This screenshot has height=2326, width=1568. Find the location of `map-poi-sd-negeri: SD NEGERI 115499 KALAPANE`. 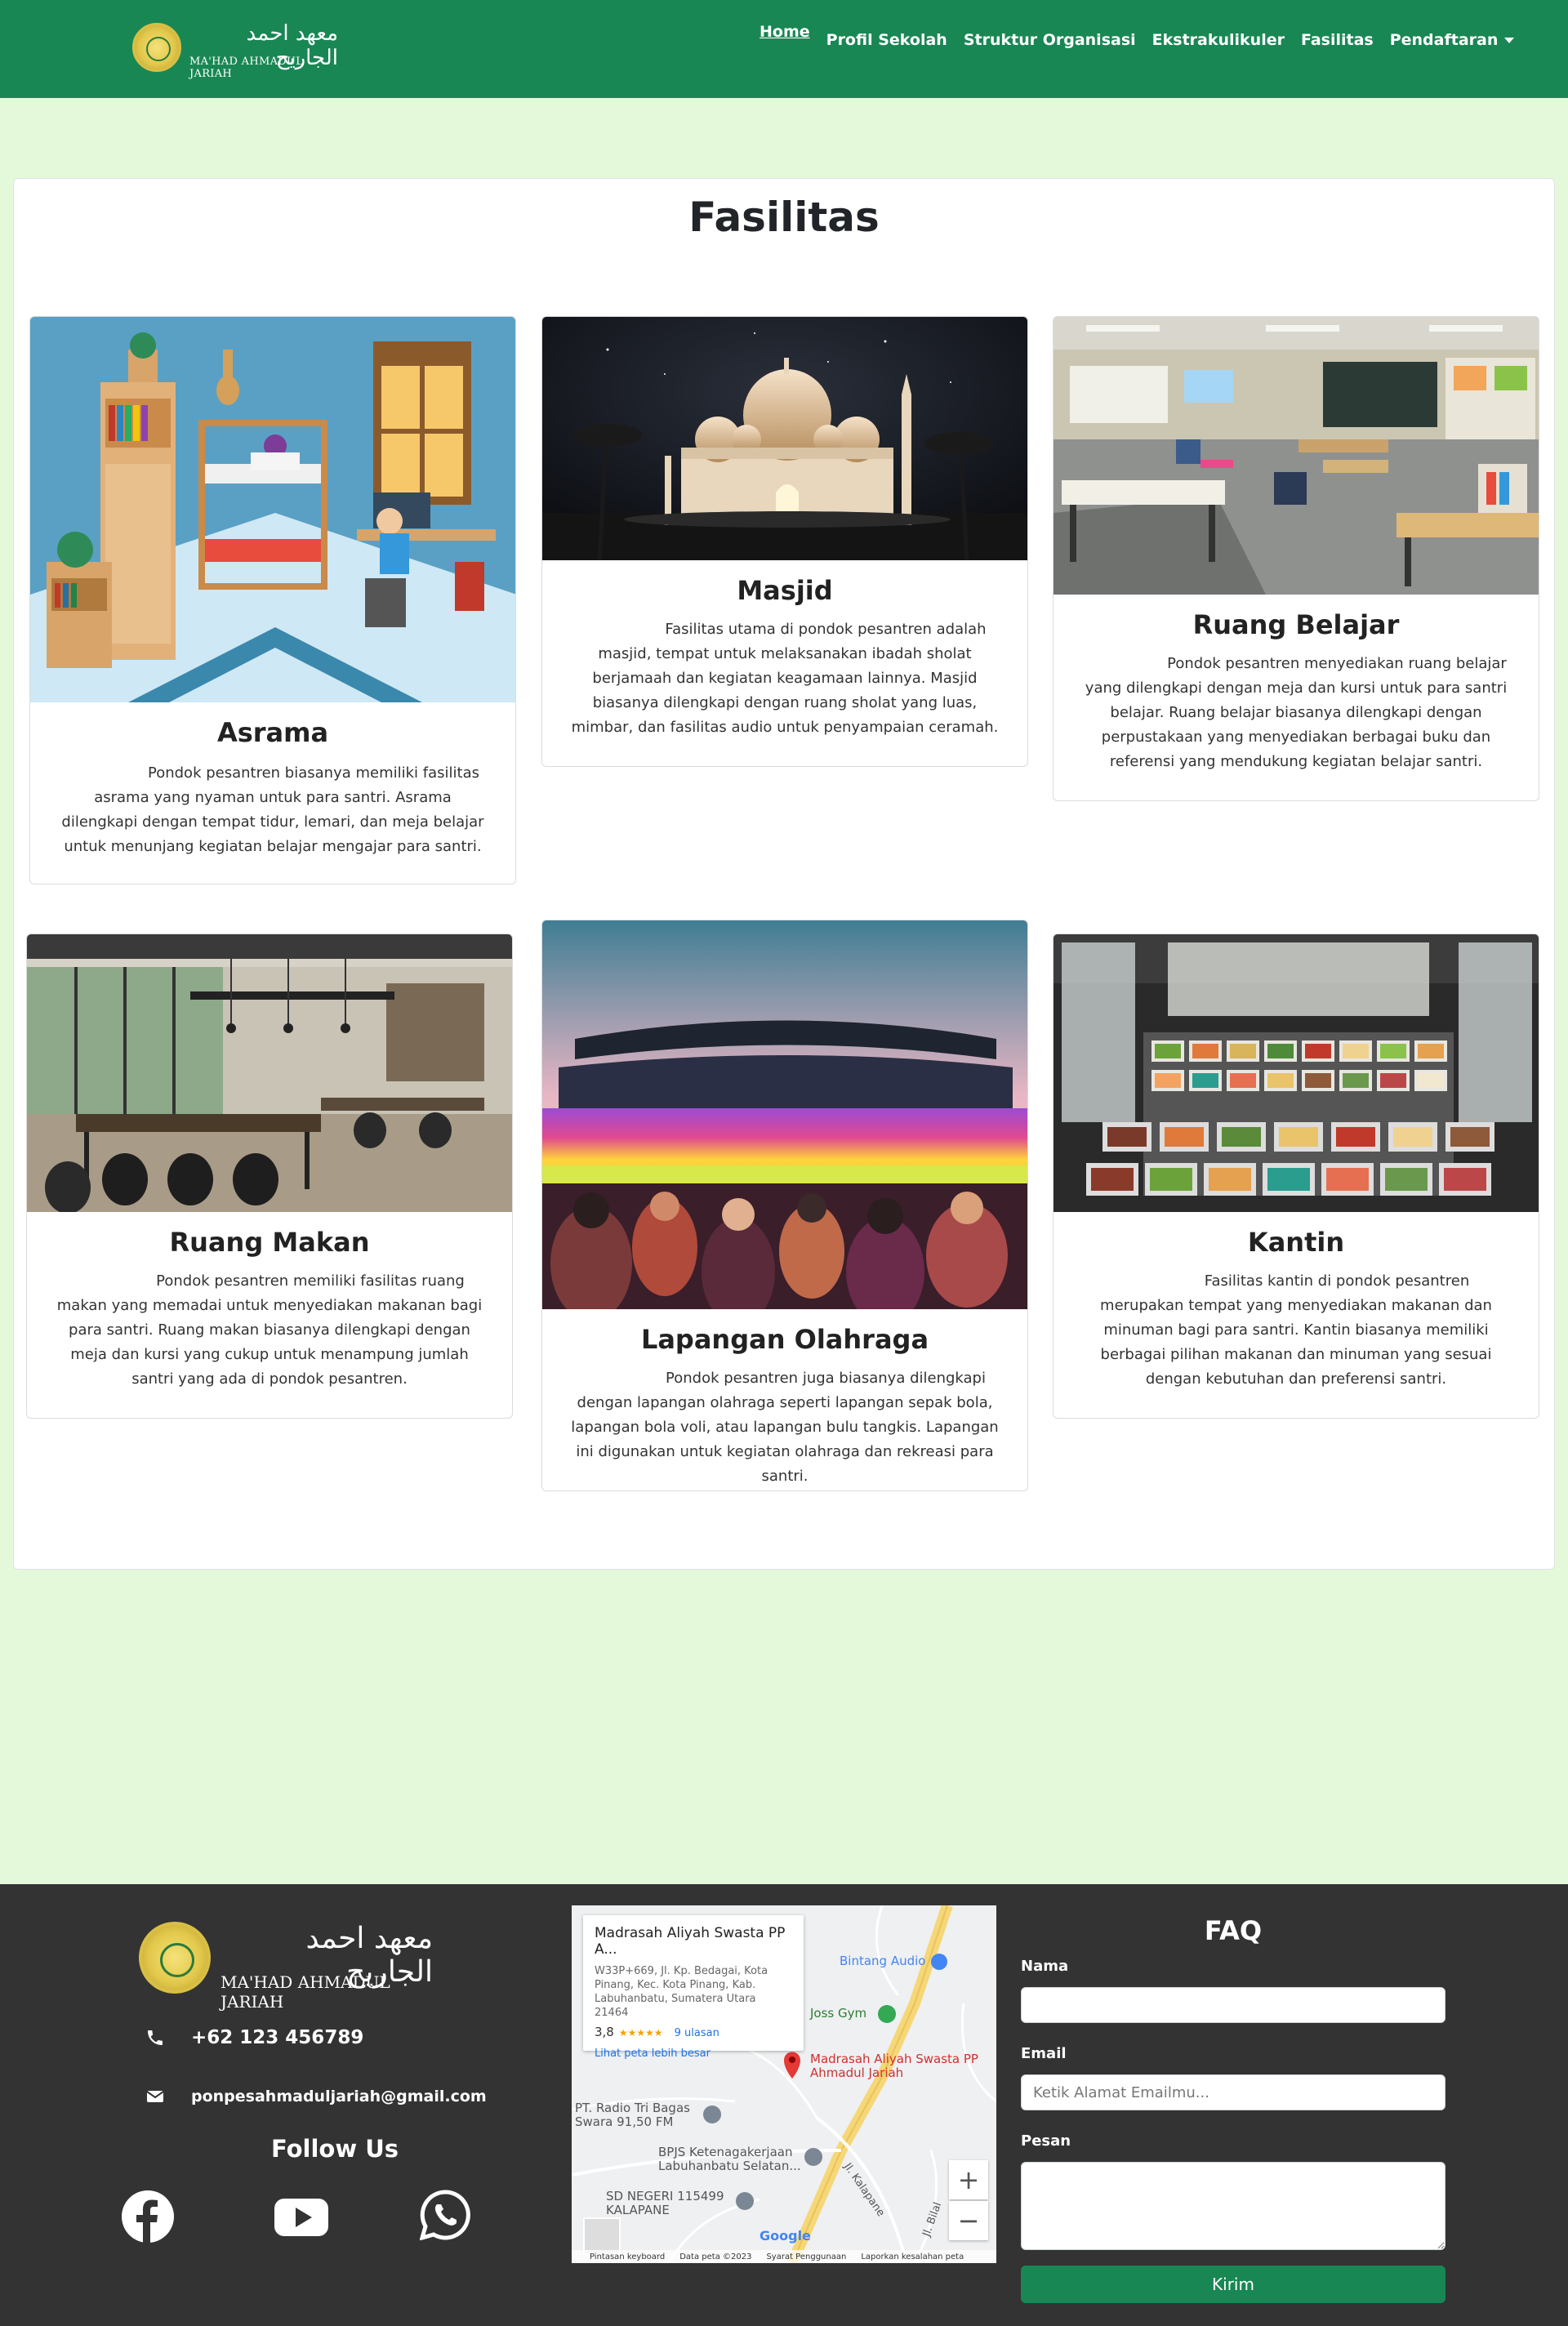

map-poi-sd-negeri: SD NEGERI 115499 KALAPANE is located at coordinates (671, 2203).